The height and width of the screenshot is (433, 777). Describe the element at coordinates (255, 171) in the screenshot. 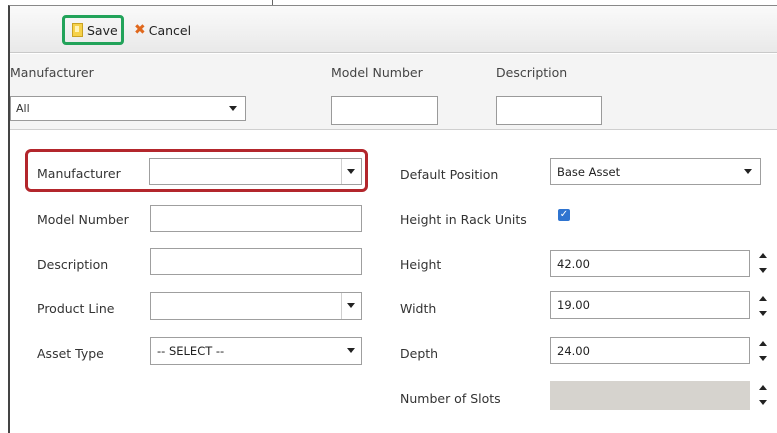

I see `manufacturer-select` at that location.